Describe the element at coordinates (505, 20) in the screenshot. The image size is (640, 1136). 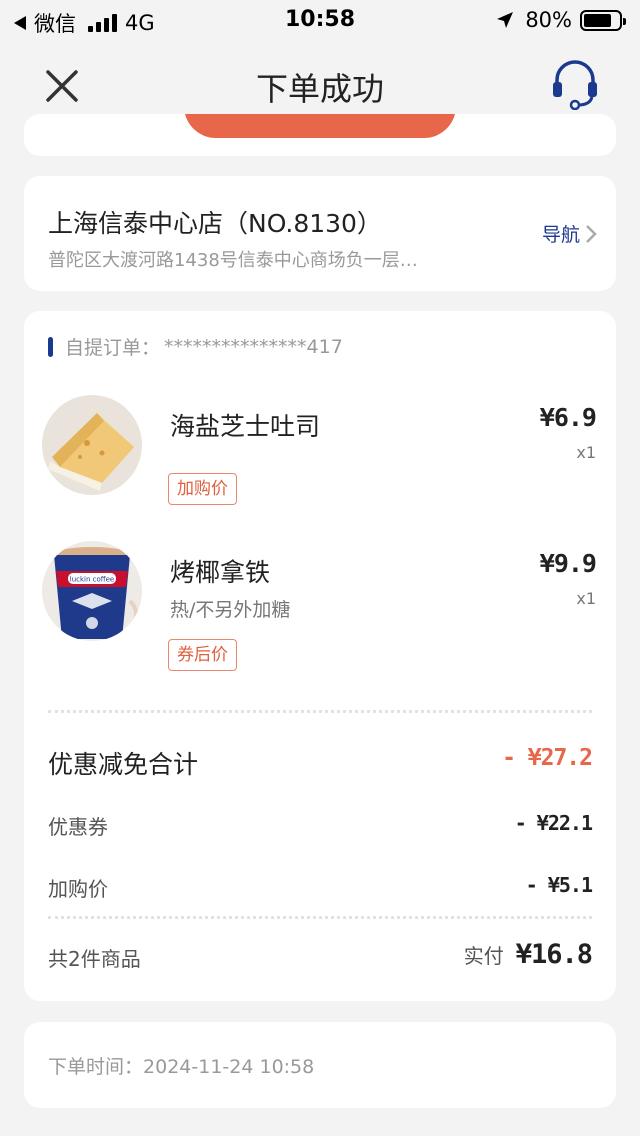
I see `location-arrow-icon` at that location.